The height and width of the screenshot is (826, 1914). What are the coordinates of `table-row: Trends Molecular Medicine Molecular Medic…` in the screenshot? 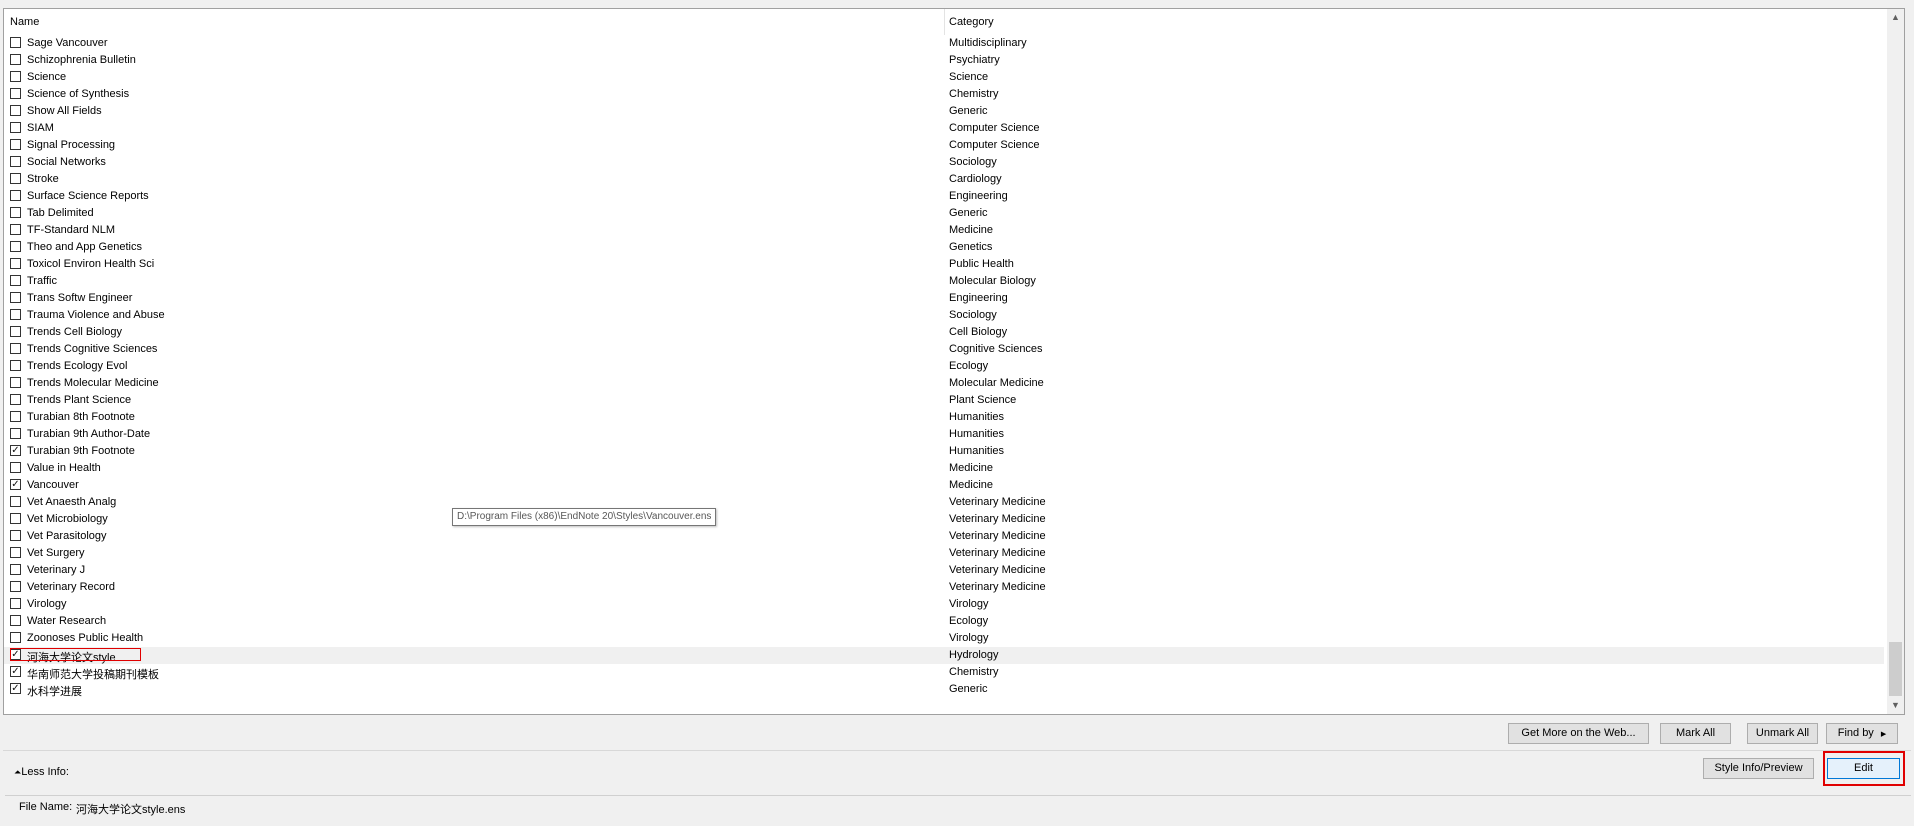 It's located at (944, 383).